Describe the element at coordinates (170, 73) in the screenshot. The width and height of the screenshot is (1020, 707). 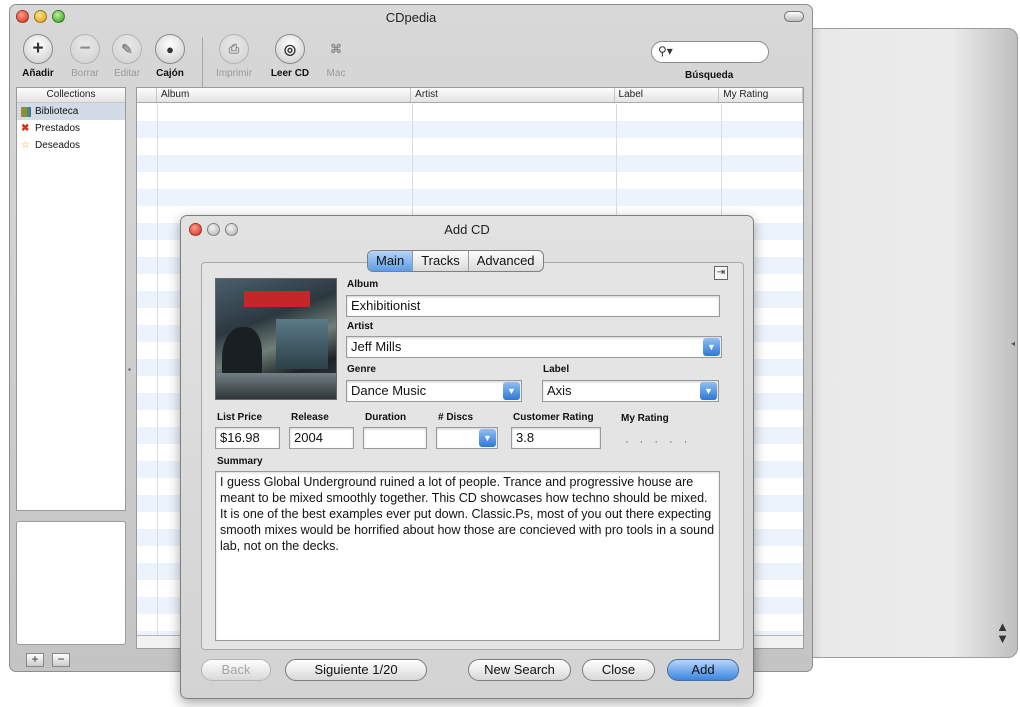
I see `drawer-label: Cajón` at that location.